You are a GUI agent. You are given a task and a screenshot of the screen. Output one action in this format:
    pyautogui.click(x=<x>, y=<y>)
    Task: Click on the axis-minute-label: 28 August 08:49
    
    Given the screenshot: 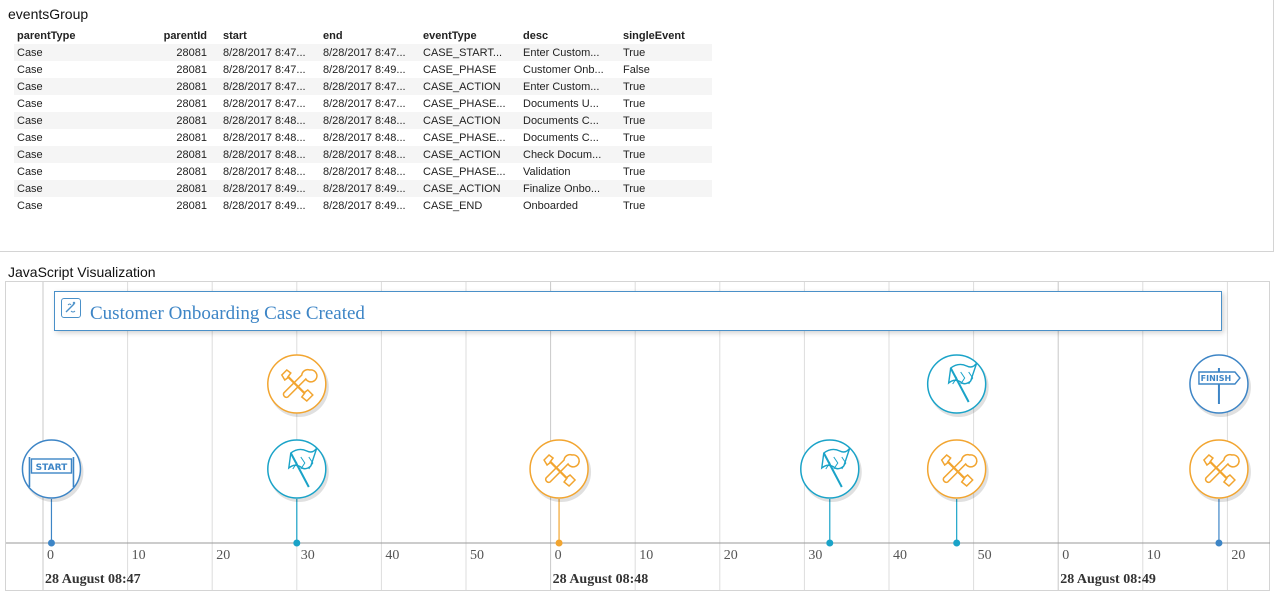 What is the action you would take?
    pyautogui.click(x=1108, y=579)
    